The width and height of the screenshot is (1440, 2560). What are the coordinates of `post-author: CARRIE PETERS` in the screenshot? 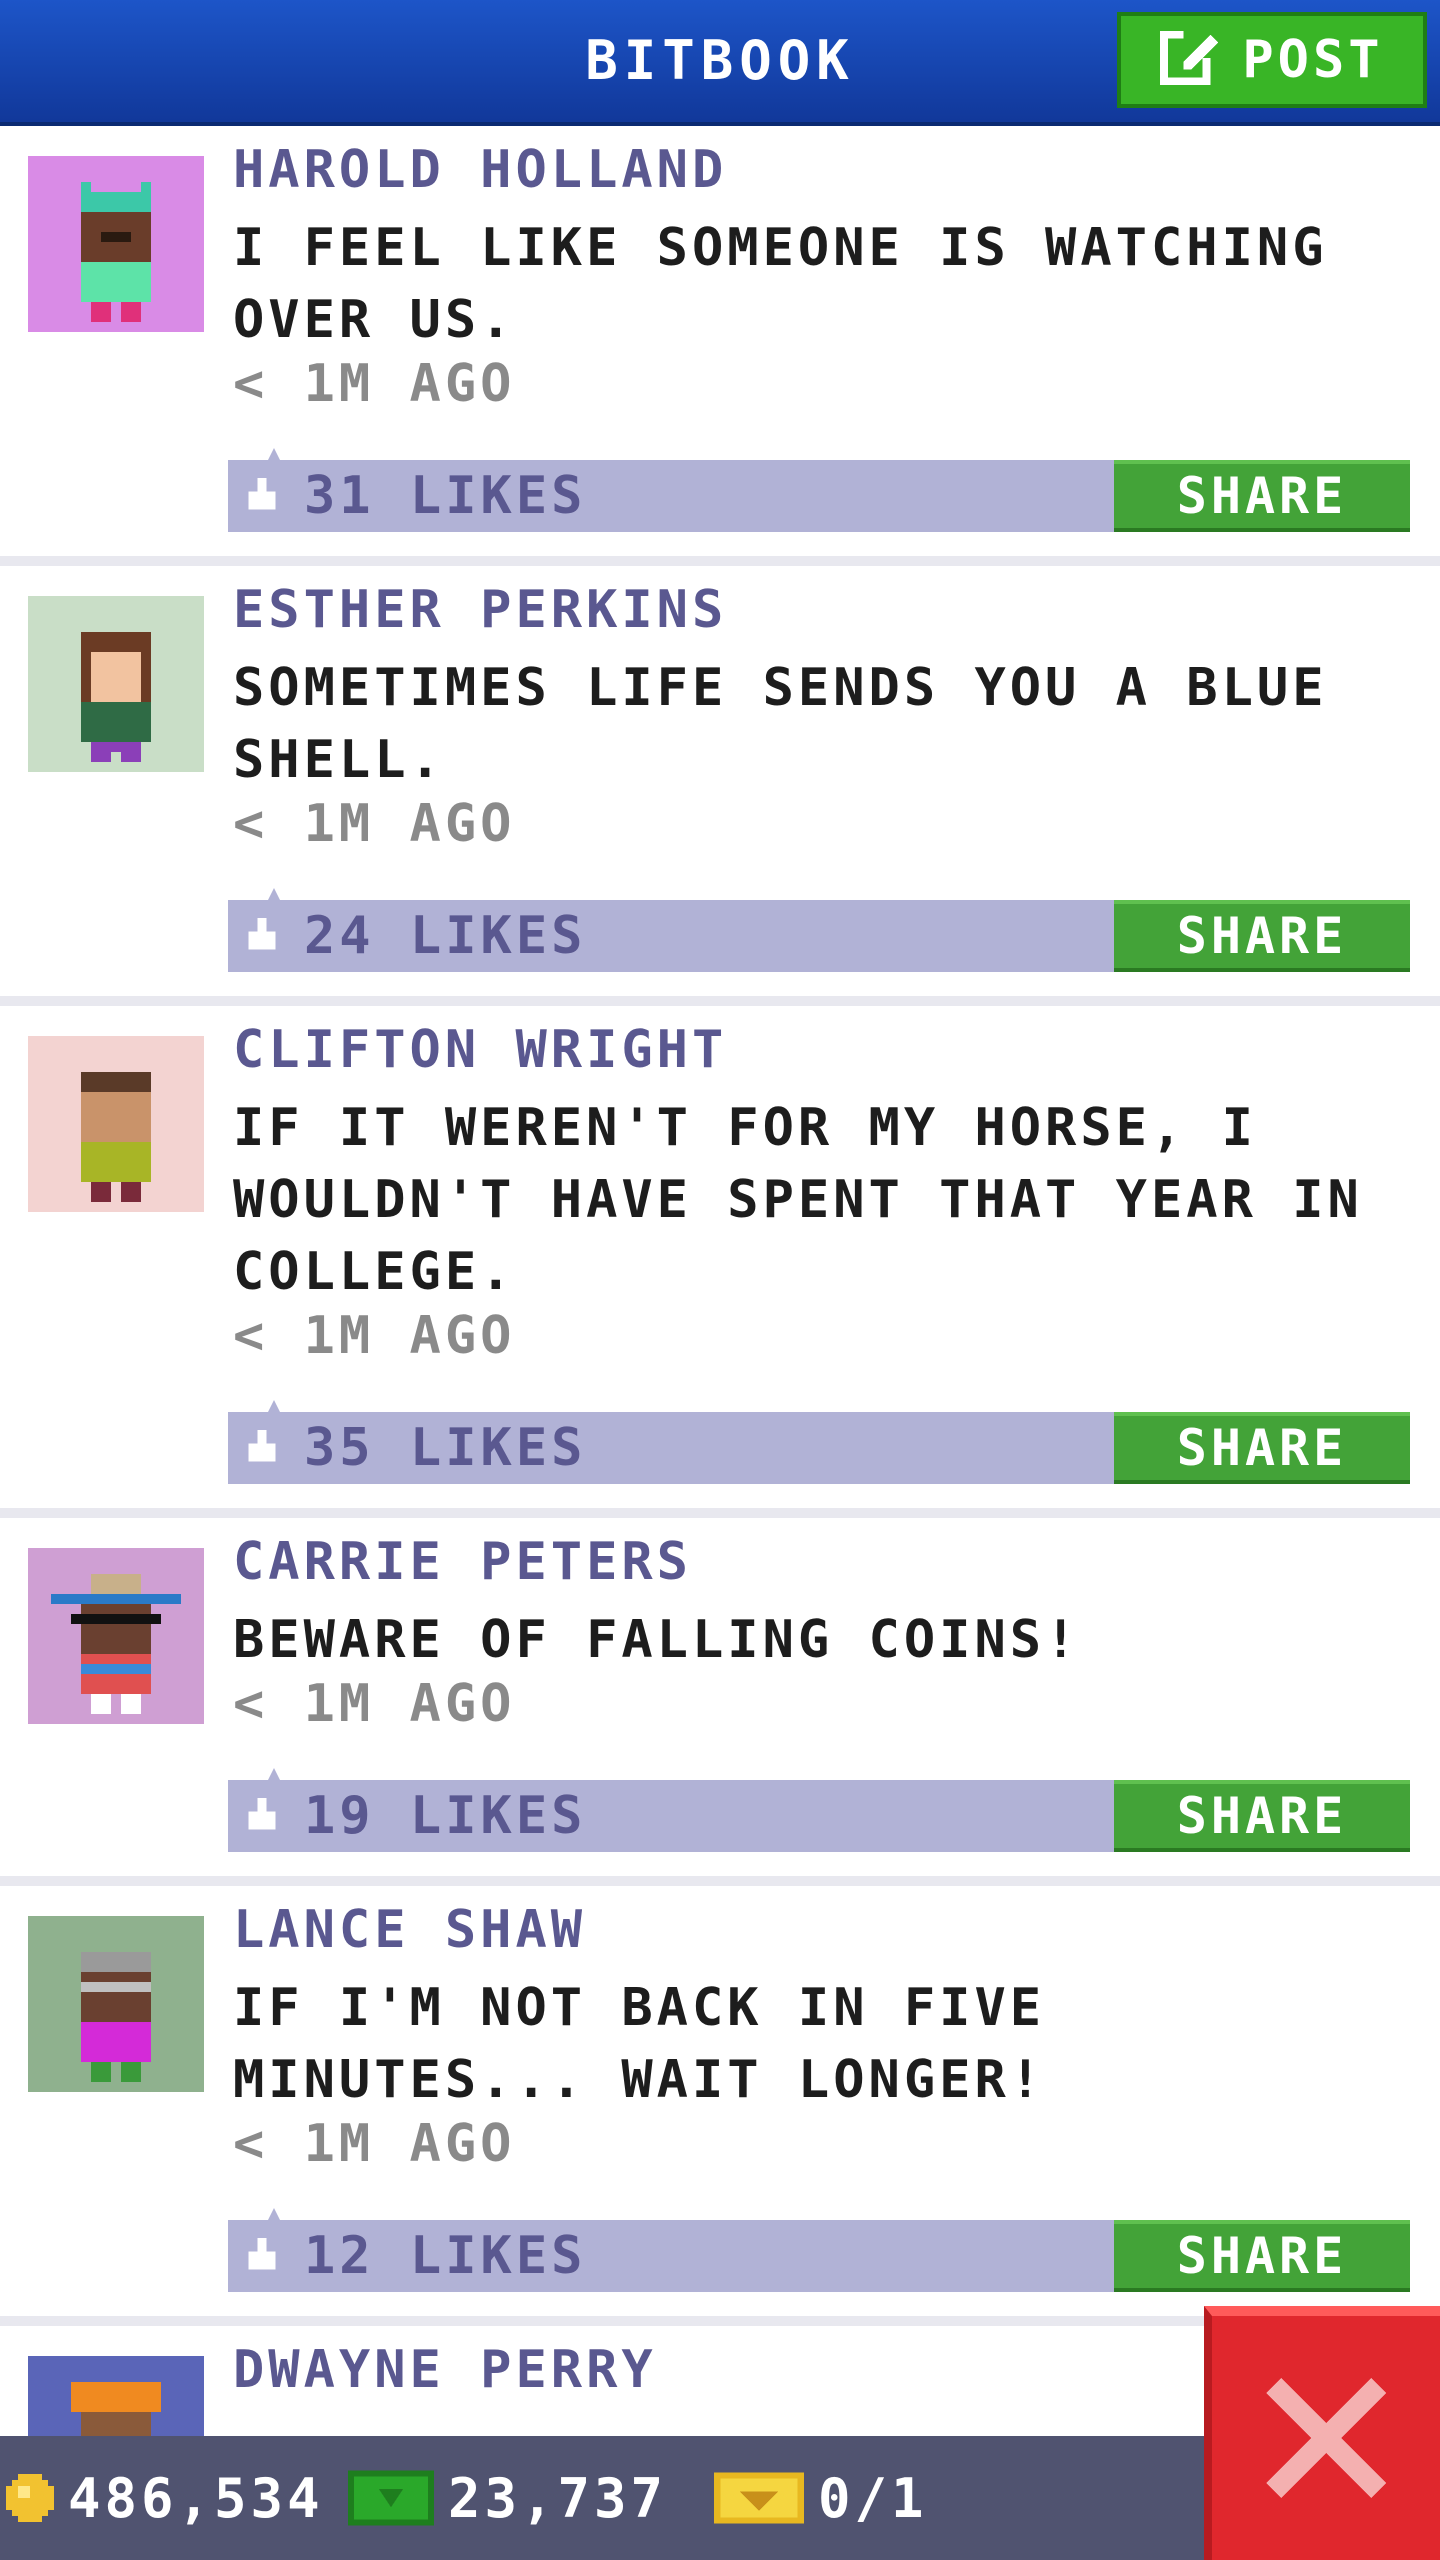 It's located at (462, 1562).